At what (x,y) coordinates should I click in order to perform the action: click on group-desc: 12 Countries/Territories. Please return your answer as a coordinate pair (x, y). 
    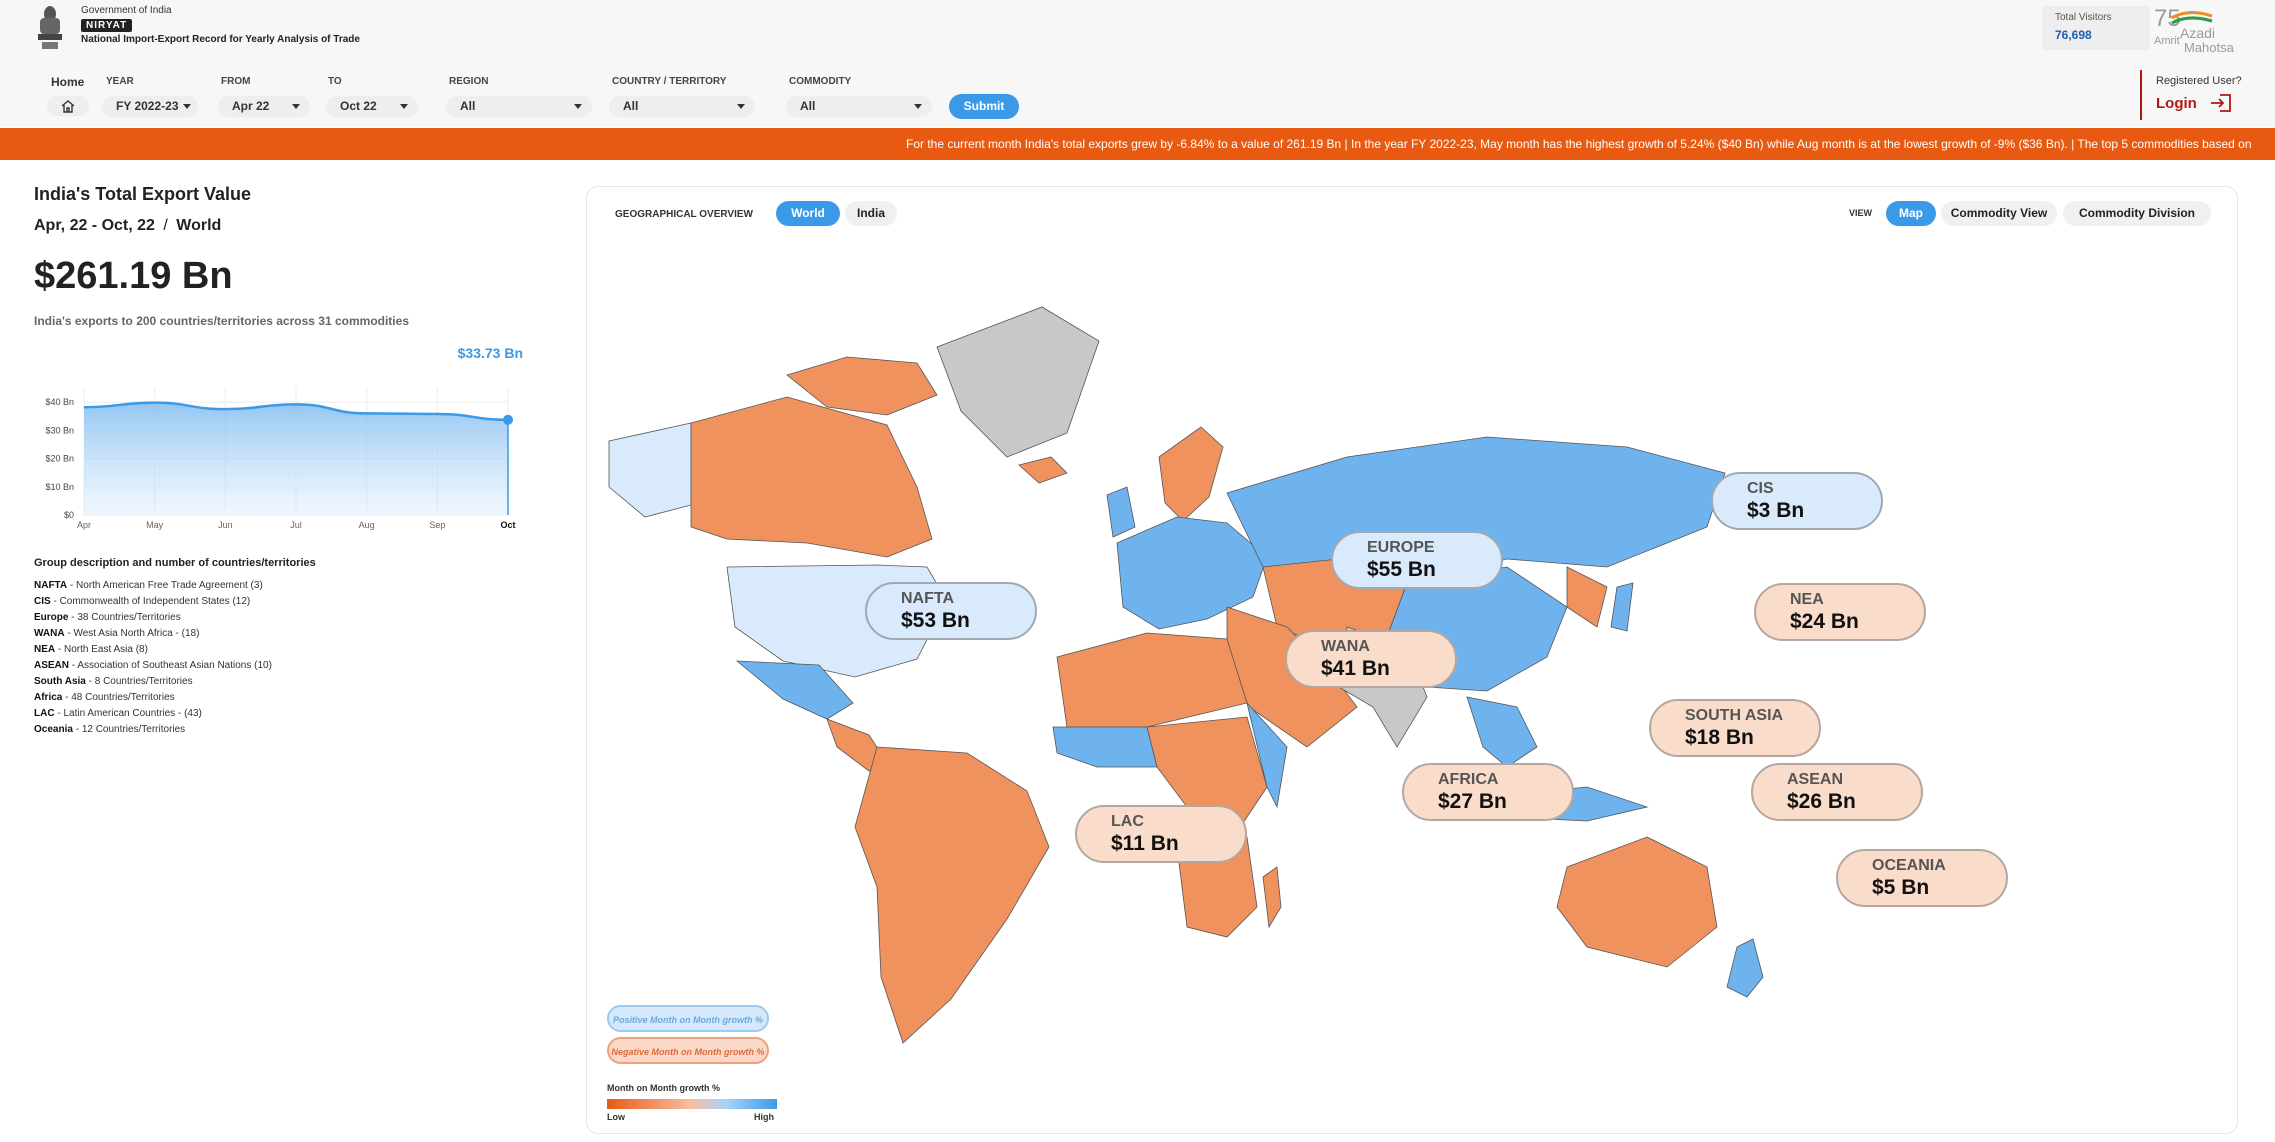
    Looking at the image, I should click on (133, 729).